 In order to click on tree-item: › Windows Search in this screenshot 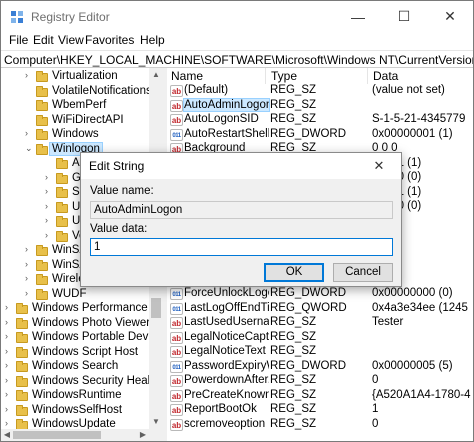, I will do `click(75, 367)`.